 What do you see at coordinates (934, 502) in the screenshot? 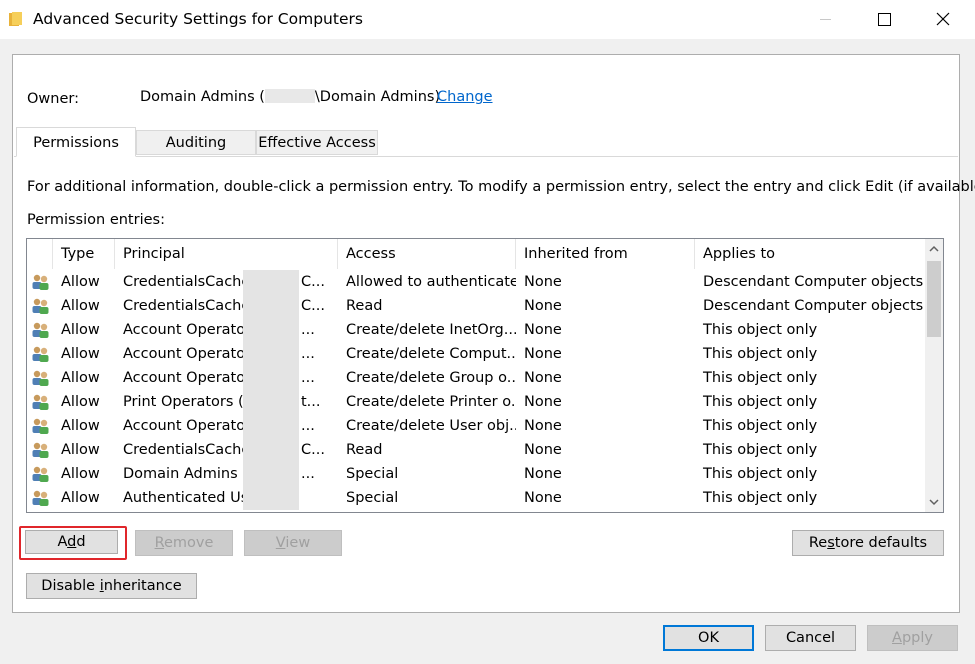
I see `chevron-down-icon` at bounding box center [934, 502].